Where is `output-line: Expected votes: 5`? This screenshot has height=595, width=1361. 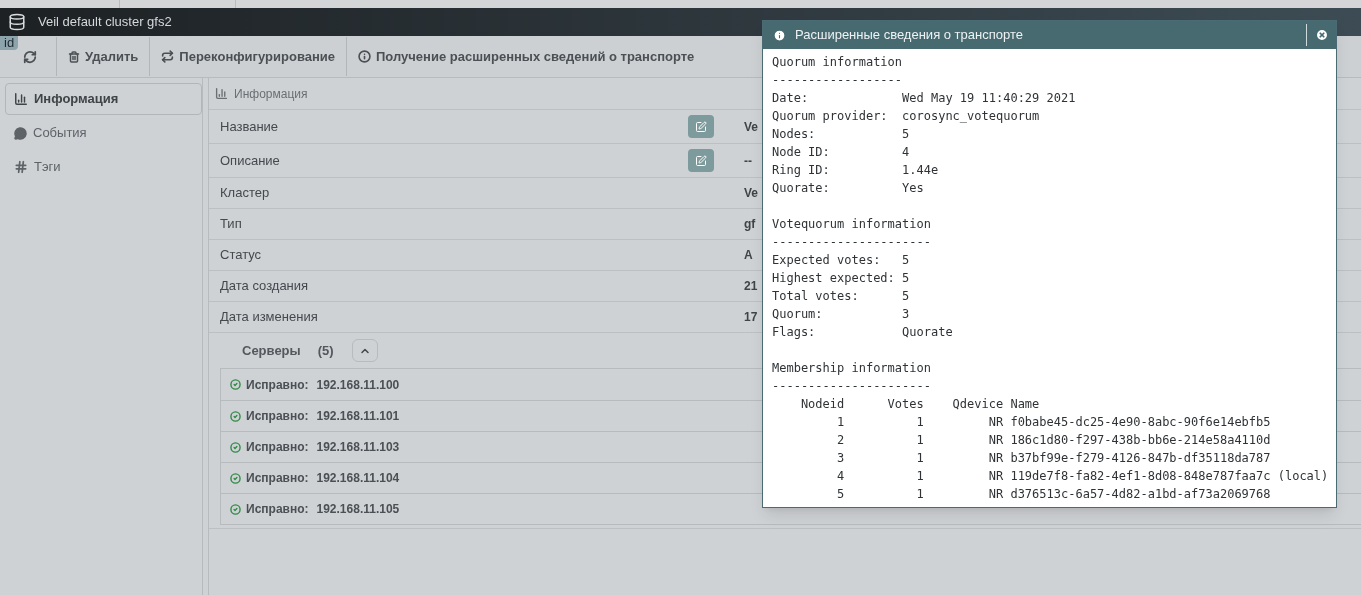
output-line: Expected votes: 5 is located at coordinates (841, 260).